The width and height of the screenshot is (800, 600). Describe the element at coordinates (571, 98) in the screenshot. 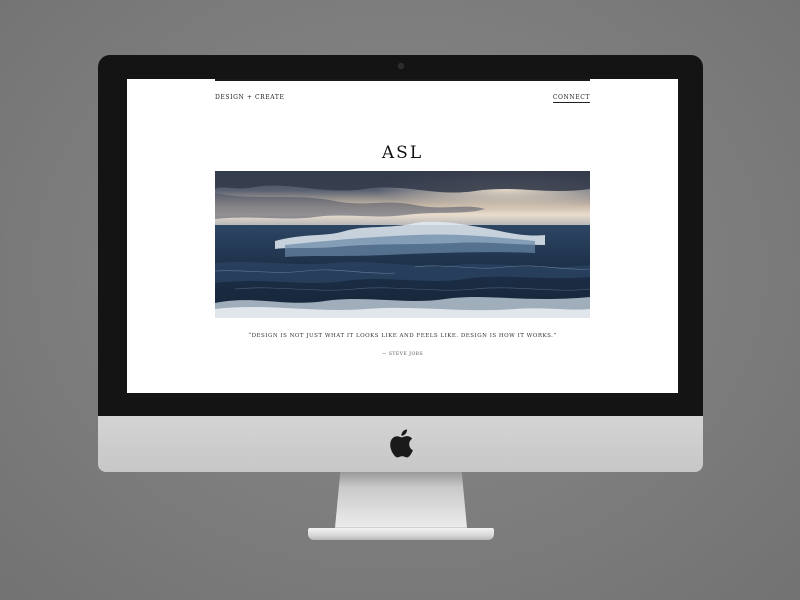

I see `nav-connect-link: CONNECT` at that location.